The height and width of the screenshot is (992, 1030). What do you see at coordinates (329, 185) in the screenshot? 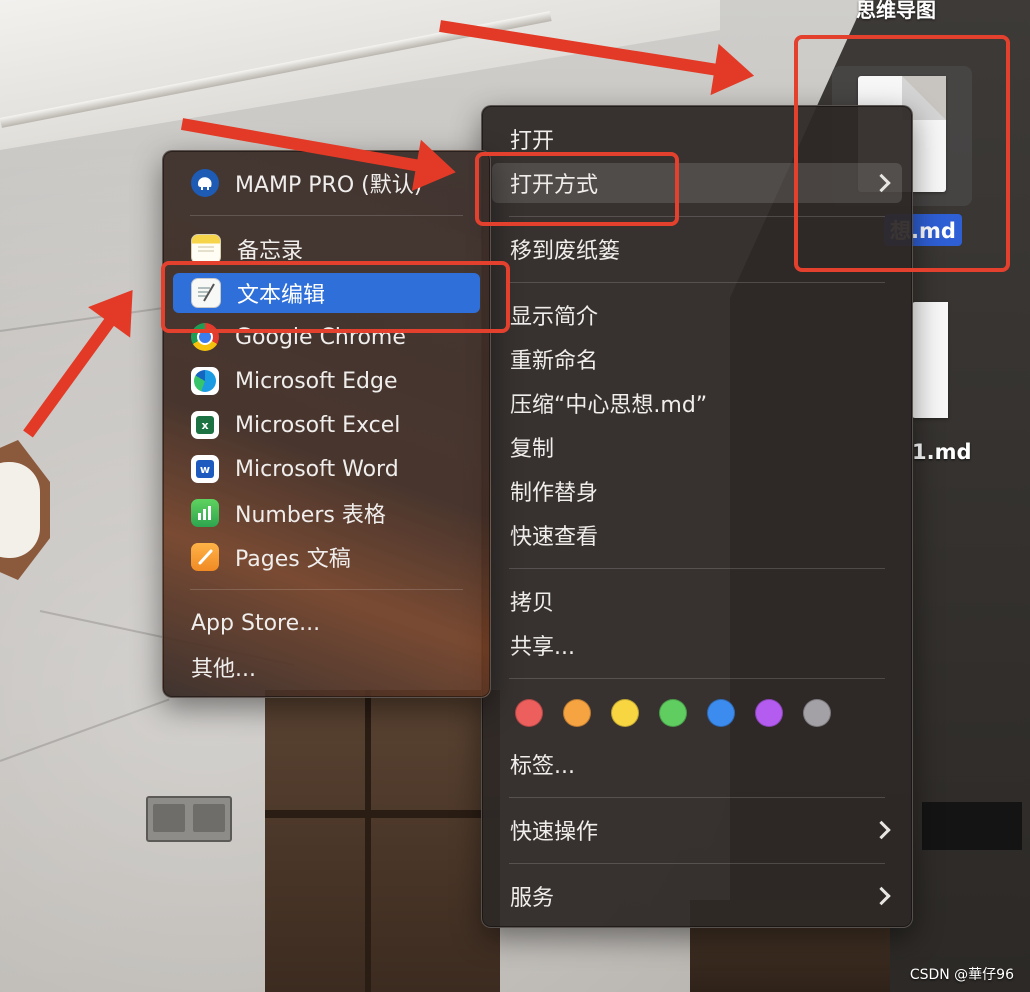
I see `app-item-label: MAMP PRO (默认)` at bounding box center [329, 185].